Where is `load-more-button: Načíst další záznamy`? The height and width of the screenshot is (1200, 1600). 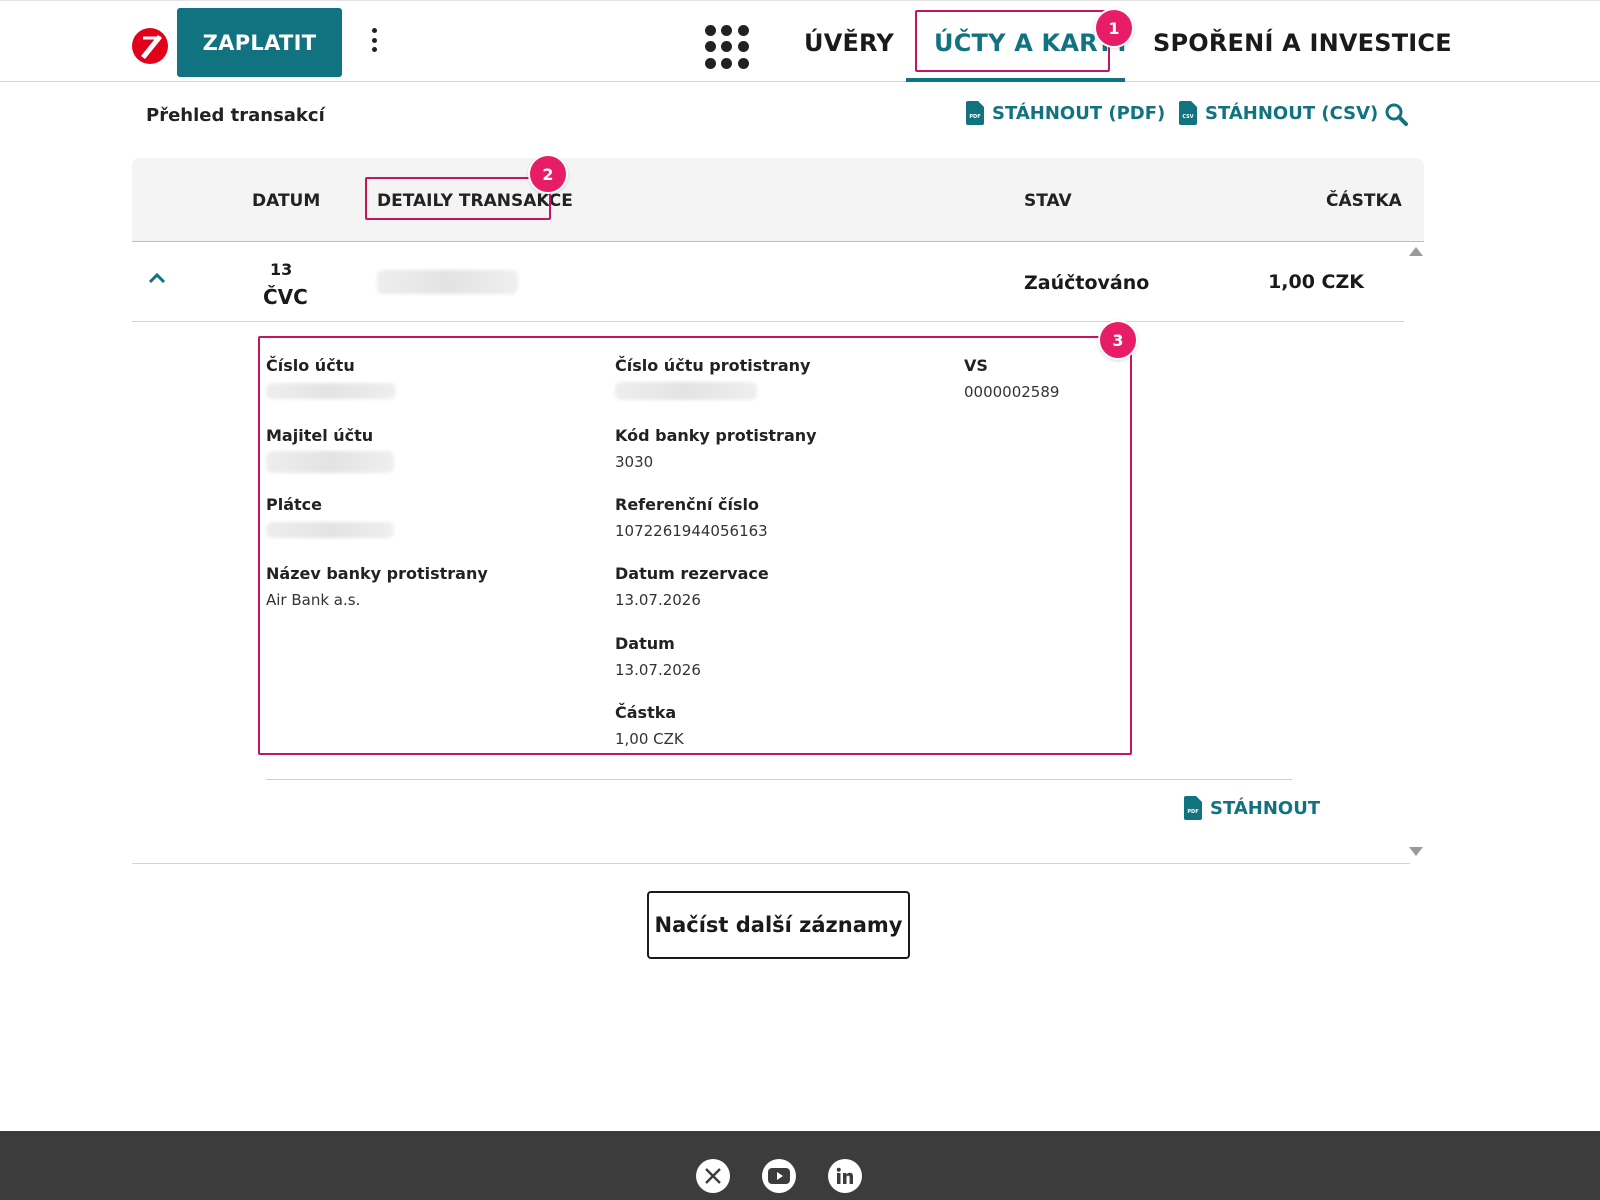 load-more-button: Načíst další záznamy is located at coordinates (778, 925).